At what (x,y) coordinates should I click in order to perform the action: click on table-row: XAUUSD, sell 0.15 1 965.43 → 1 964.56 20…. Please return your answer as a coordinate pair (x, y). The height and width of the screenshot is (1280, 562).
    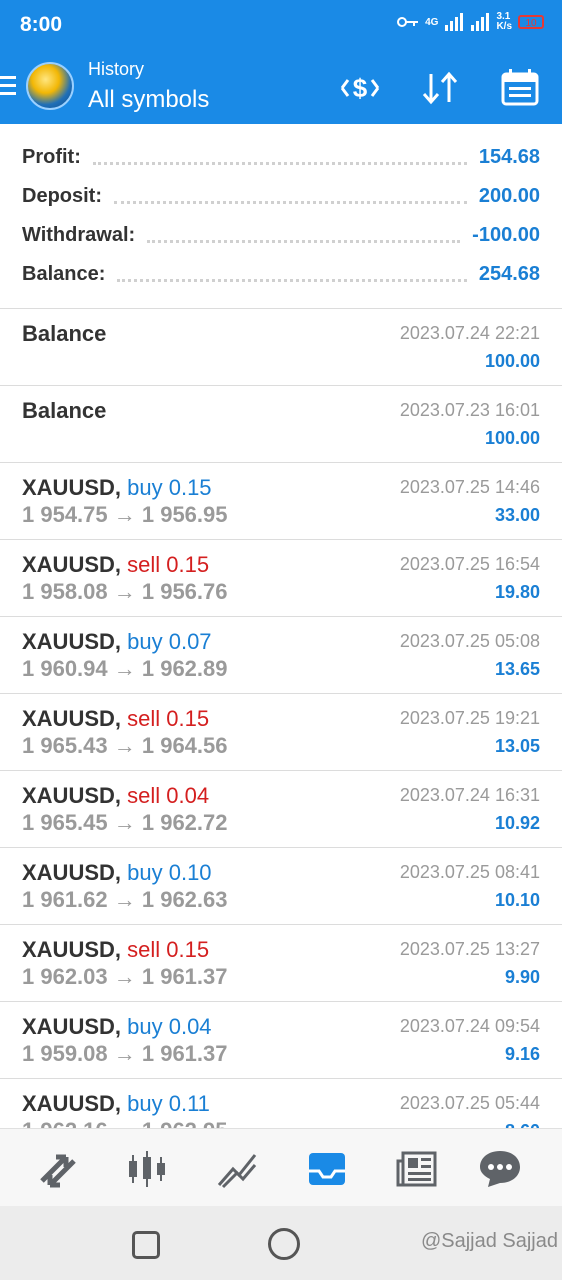
    Looking at the image, I should click on (281, 731).